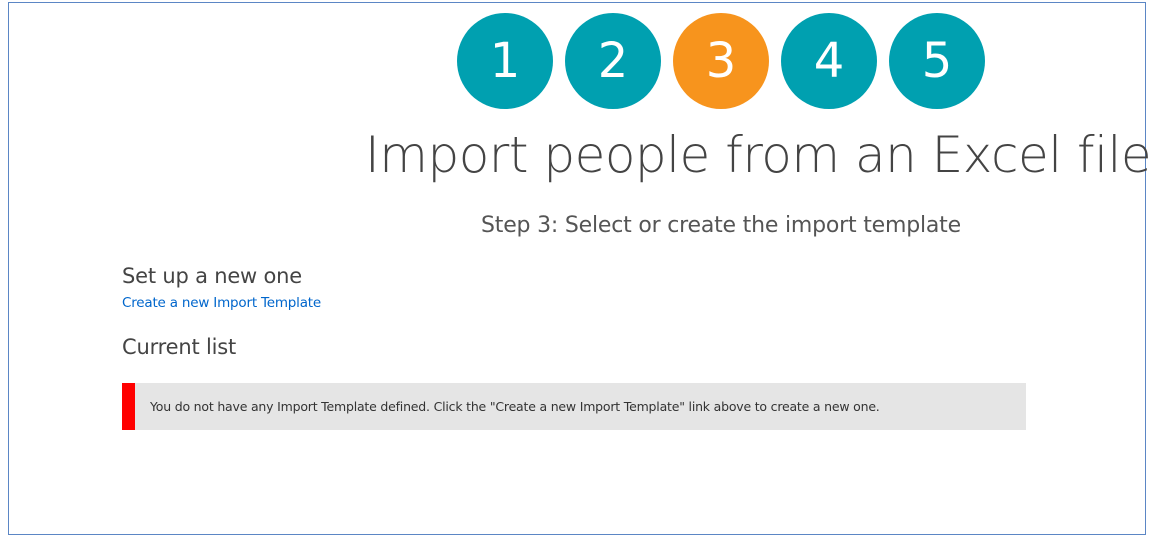  I want to click on setup-heading: Set up a new one, so click(212, 276).